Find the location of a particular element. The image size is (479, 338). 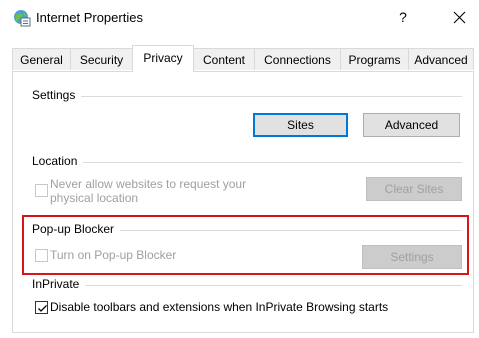

clear-sites-button: Clear Sites is located at coordinates (414, 189).